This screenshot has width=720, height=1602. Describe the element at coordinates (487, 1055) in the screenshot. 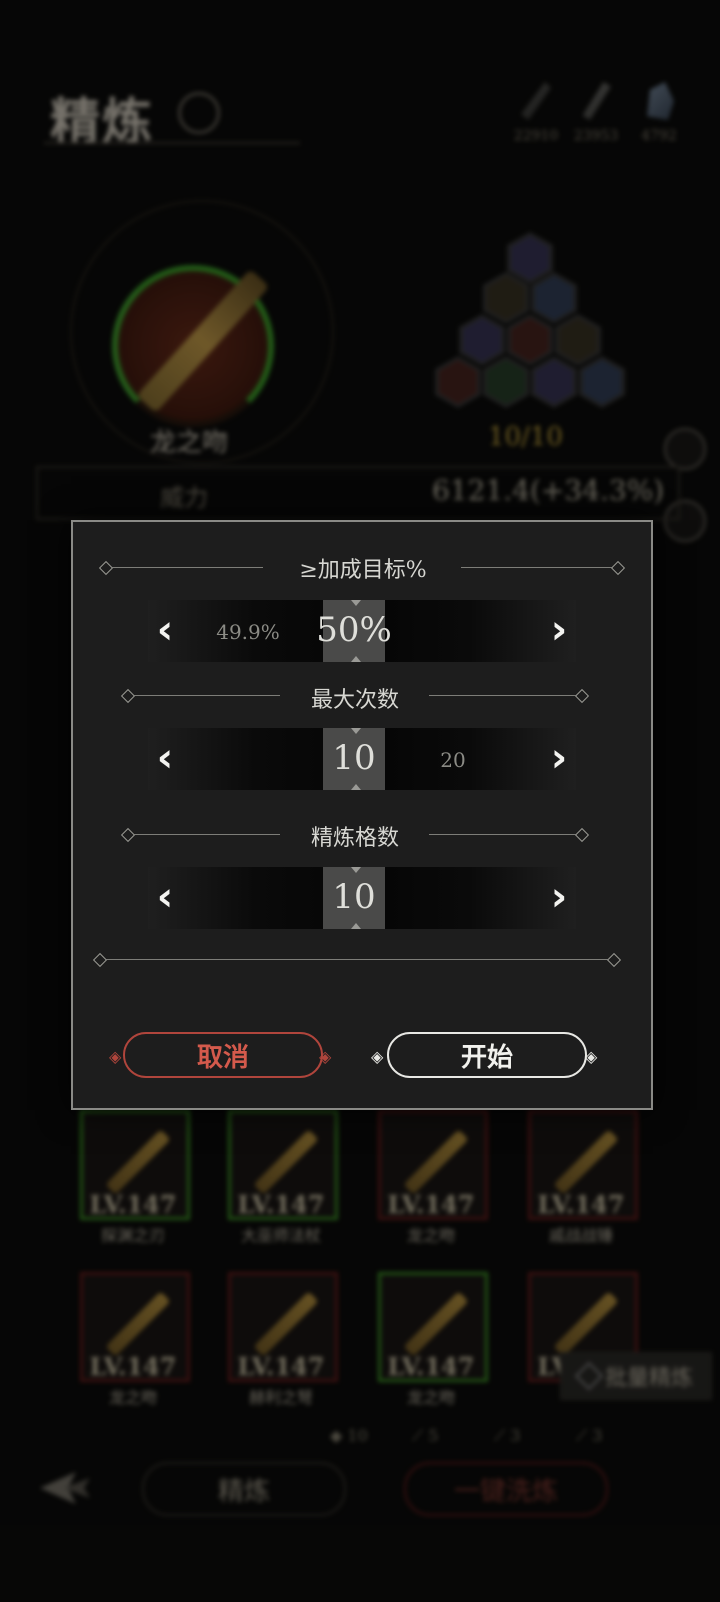

I see `start-button: 开始` at that location.